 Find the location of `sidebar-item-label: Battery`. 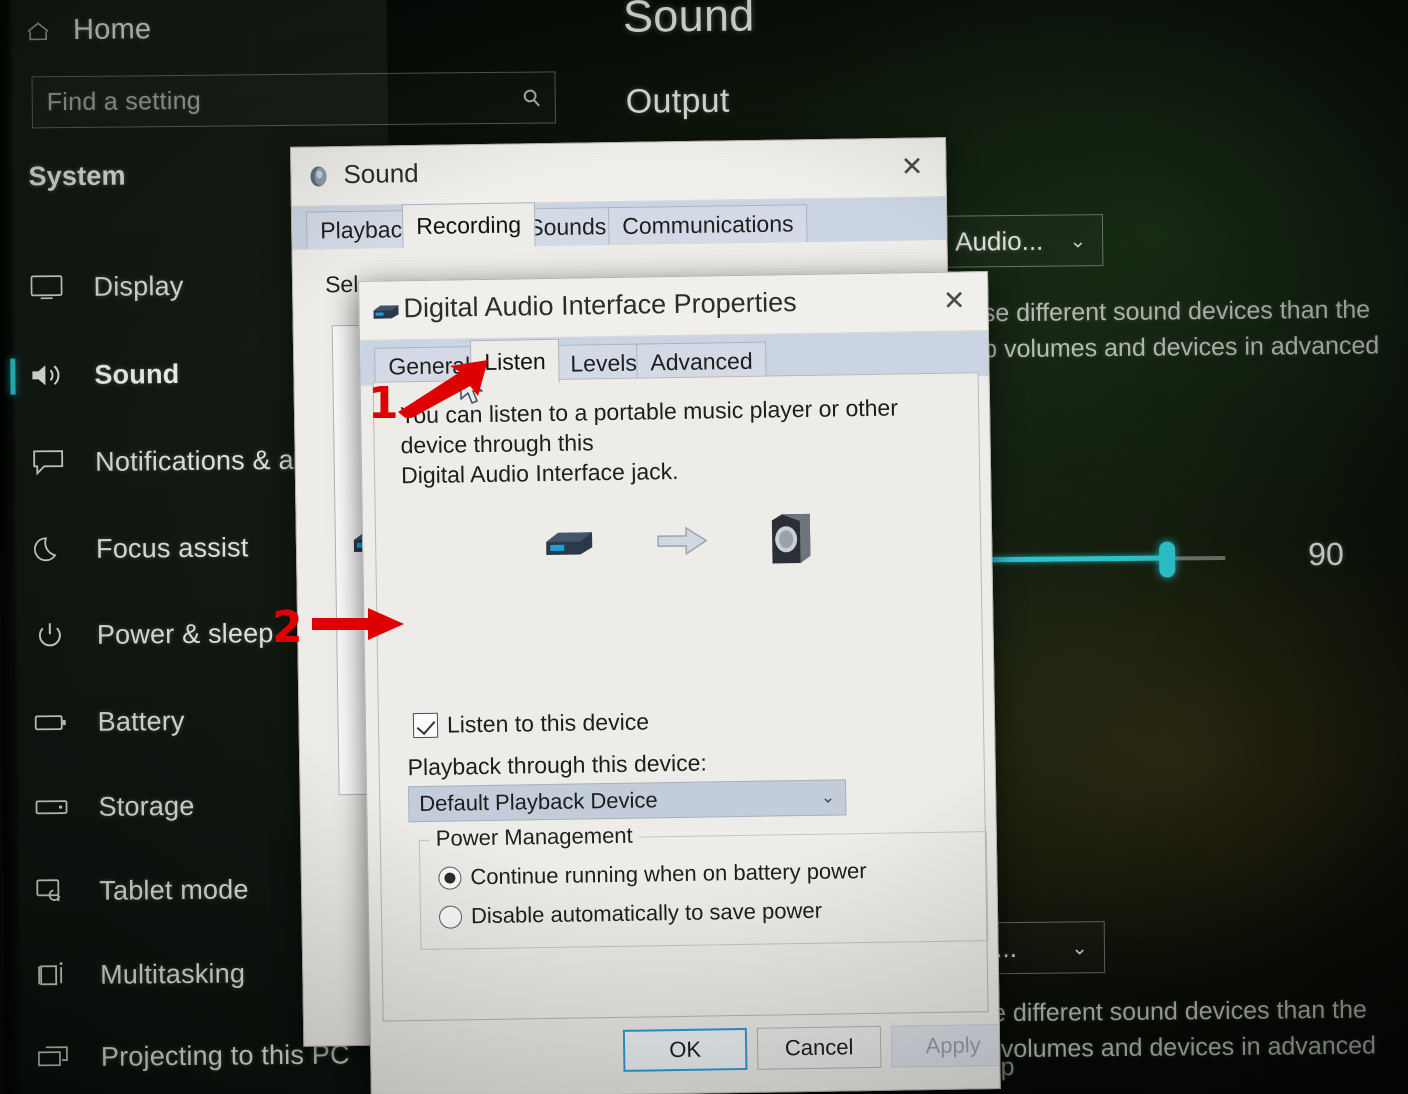

sidebar-item-label: Battery is located at coordinates (141, 721).